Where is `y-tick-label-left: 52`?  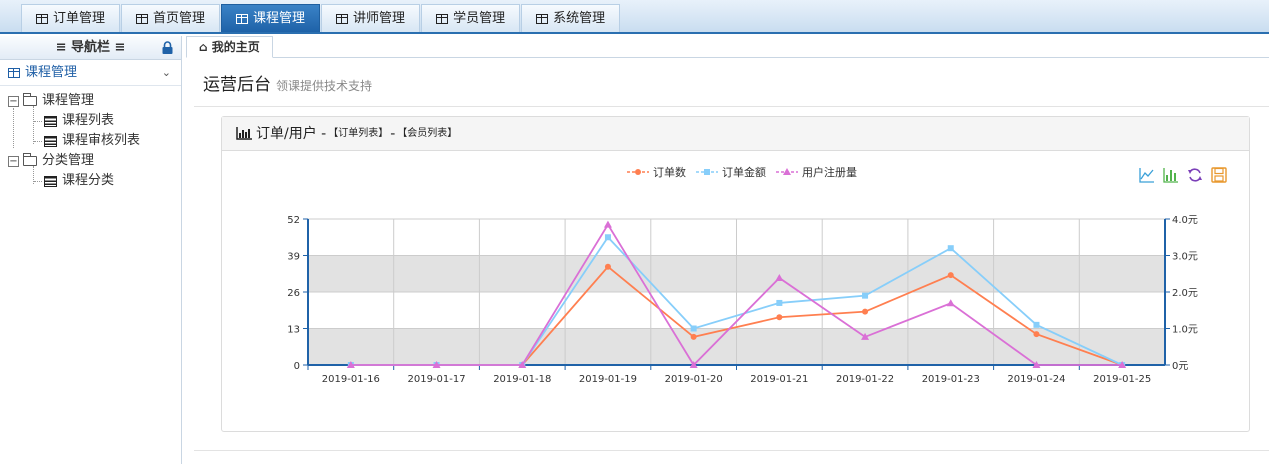
y-tick-label-left: 52 is located at coordinates (293, 220).